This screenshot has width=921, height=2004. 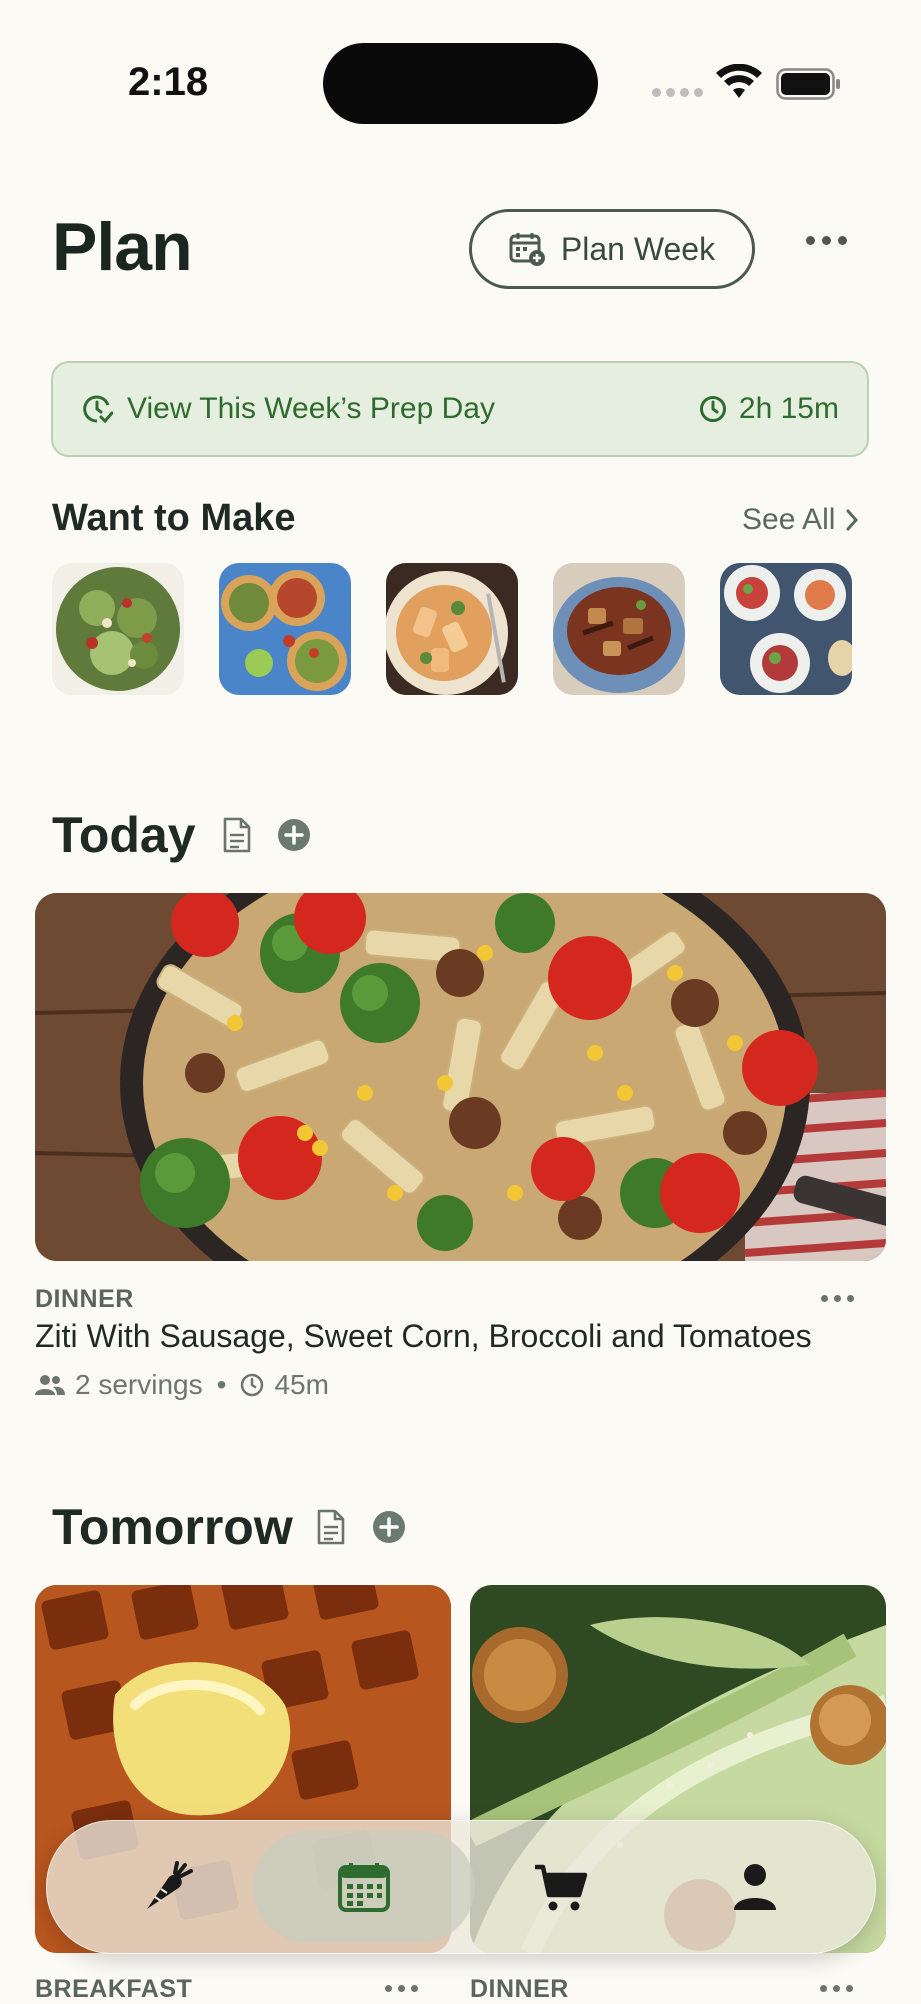 What do you see at coordinates (124, 835) in the screenshot?
I see `today-title: Today` at bounding box center [124, 835].